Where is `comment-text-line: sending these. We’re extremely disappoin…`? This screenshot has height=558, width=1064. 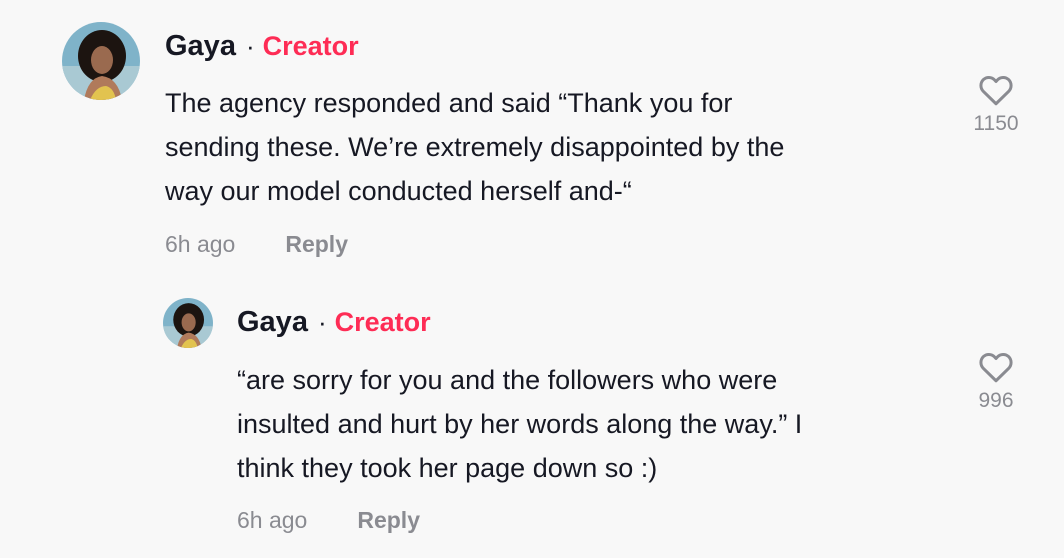 comment-text-line: sending these. We’re extremely disappoin… is located at coordinates (475, 147).